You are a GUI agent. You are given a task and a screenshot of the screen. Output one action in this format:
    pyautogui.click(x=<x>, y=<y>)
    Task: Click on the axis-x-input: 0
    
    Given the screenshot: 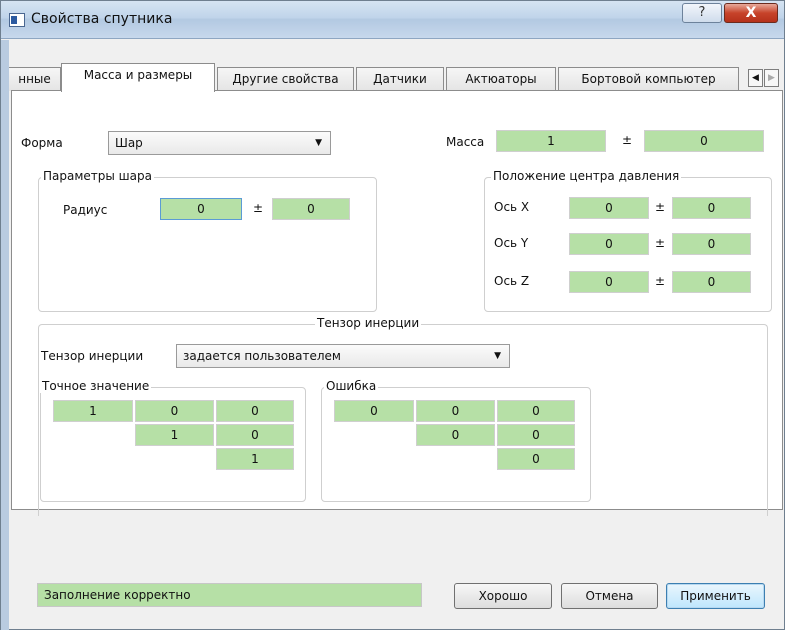 What is the action you would take?
    pyautogui.click(x=609, y=208)
    